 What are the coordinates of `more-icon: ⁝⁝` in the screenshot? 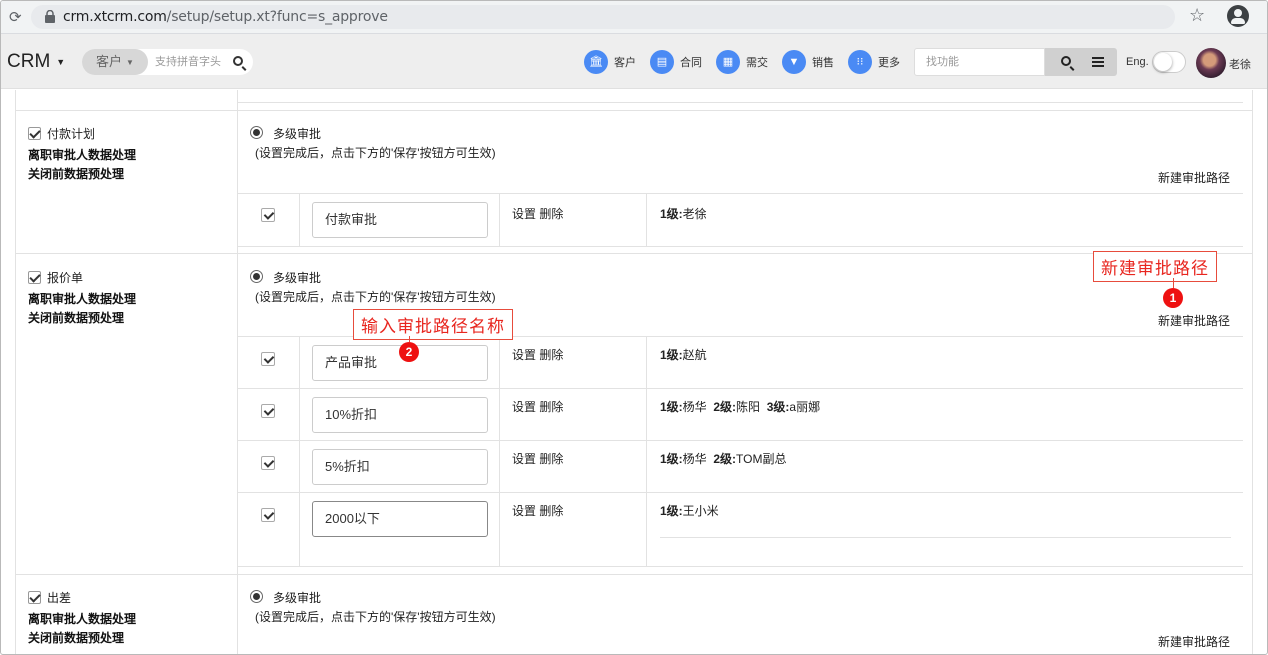 It's located at (860, 62).